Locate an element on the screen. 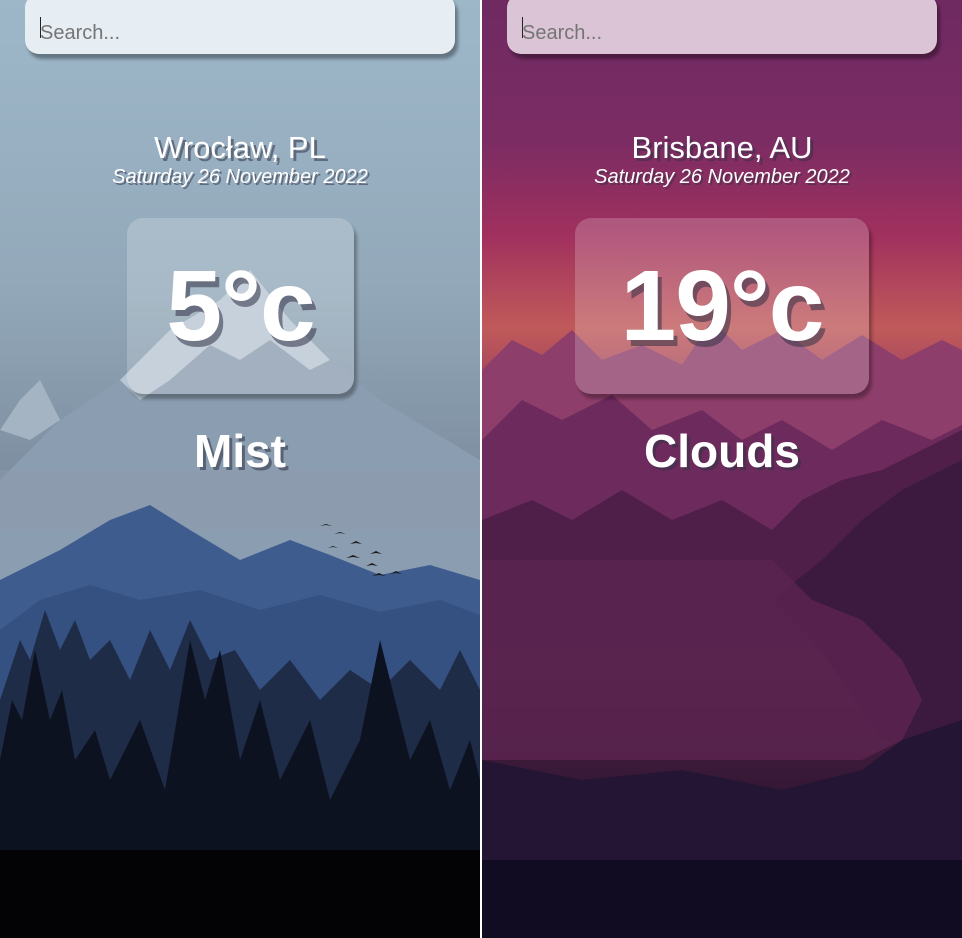  location-label: Wrocław, PL is located at coordinates (240, 147).